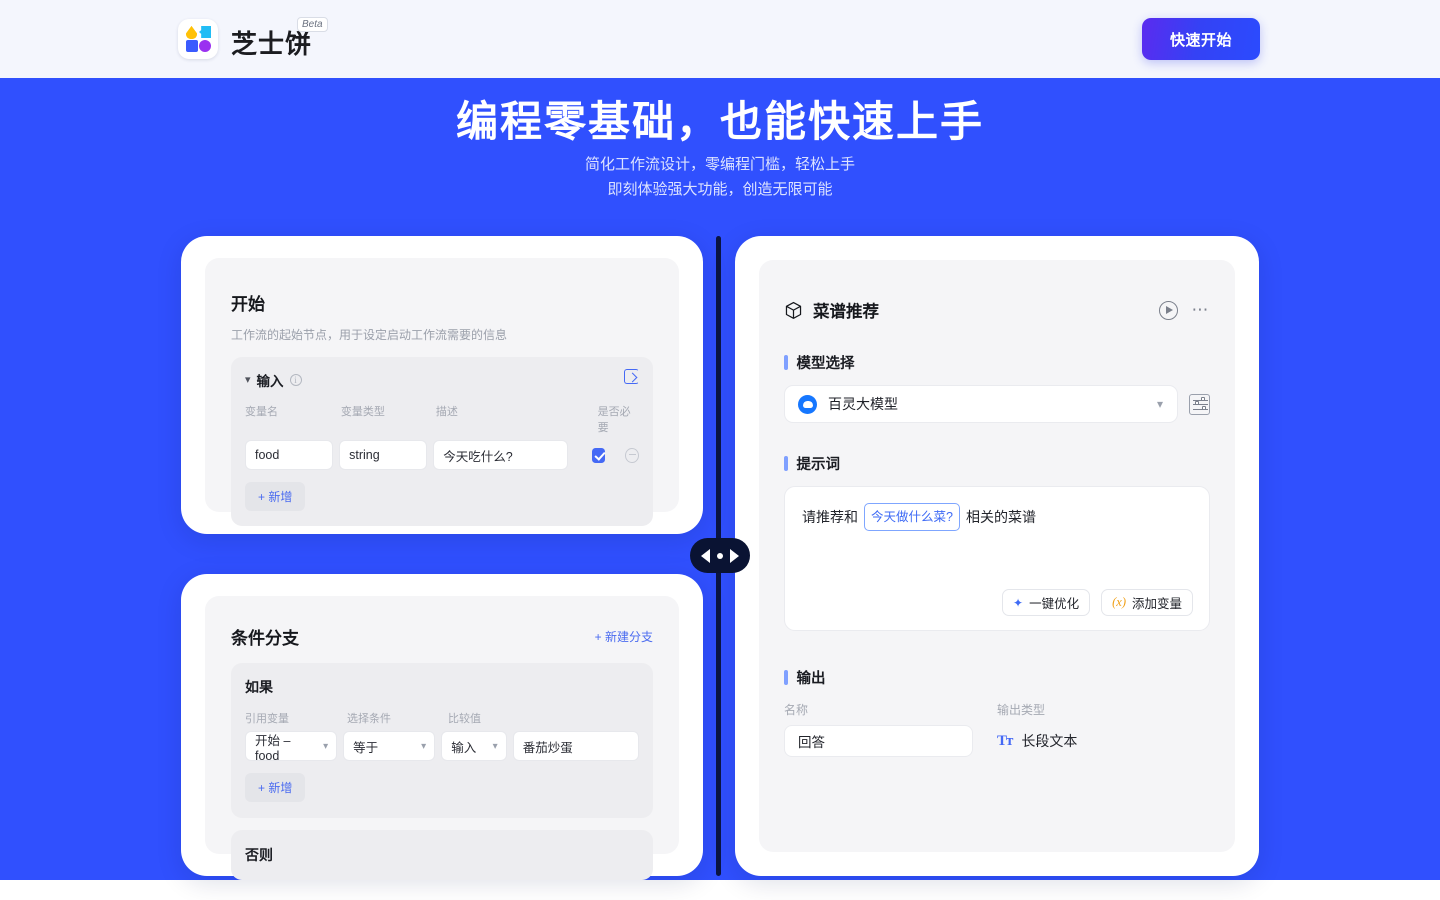  What do you see at coordinates (1103, 729) in the screenshot?
I see `output-type-column: 输出类型 Tт 长段文本` at bounding box center [1103, 729].